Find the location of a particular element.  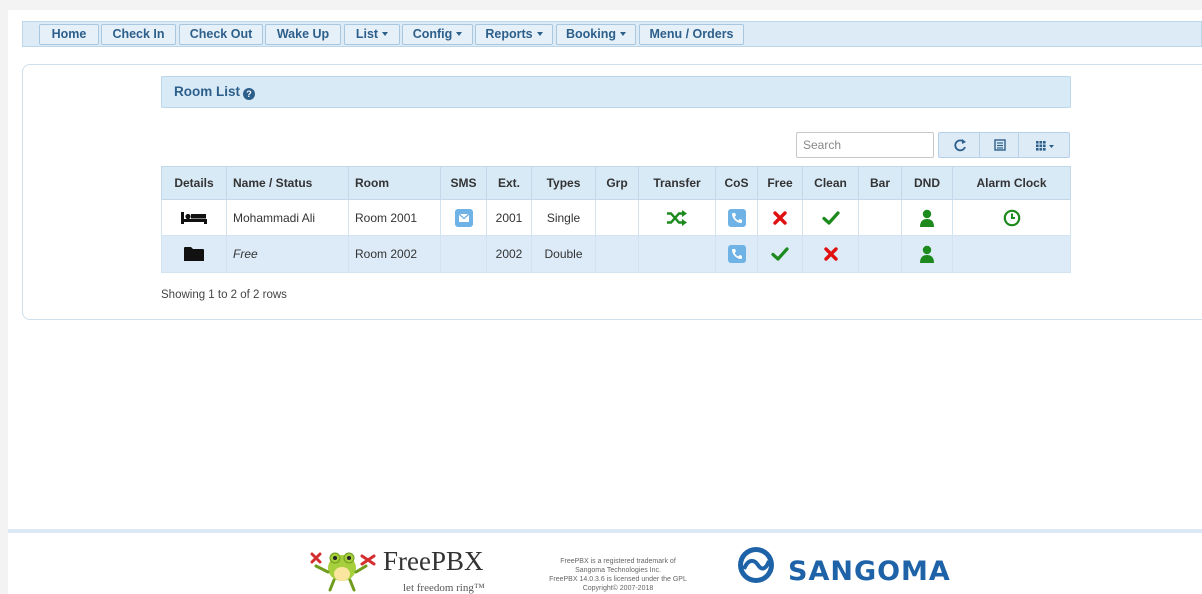

nav-wake-up-label: Wake Up is located at coordinates (303, 34).